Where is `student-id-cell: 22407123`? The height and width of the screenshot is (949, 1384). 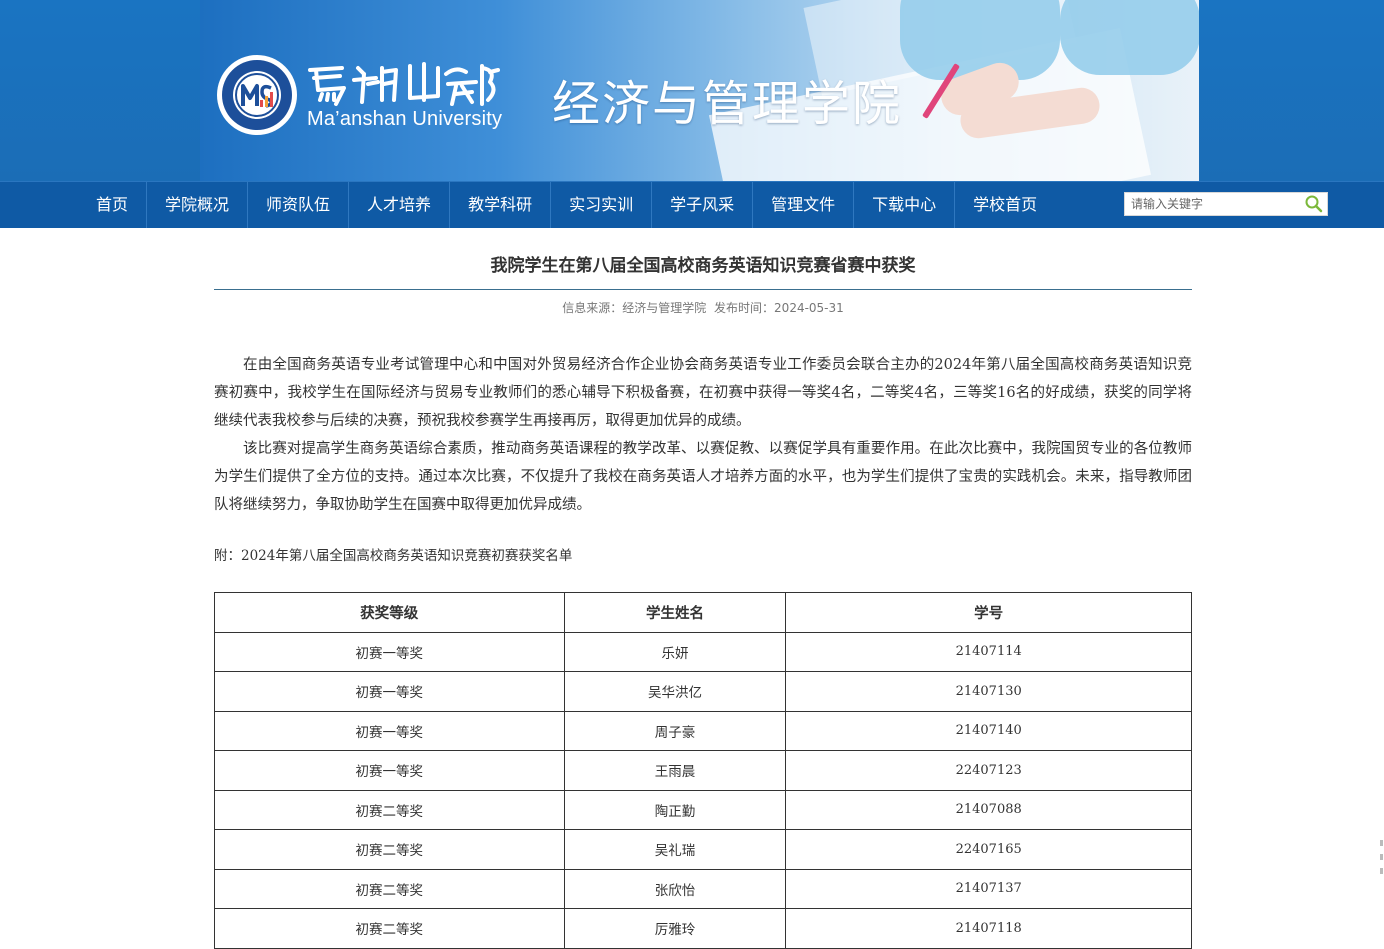 student-id-cell: 22407123 is located at coordinates (988, 770).